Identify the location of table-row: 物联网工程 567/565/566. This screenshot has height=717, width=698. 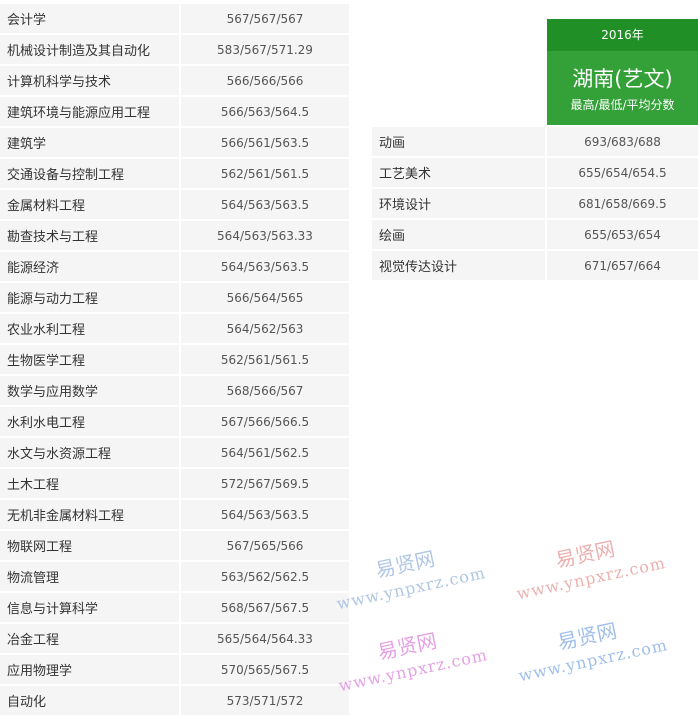
(174, 545).